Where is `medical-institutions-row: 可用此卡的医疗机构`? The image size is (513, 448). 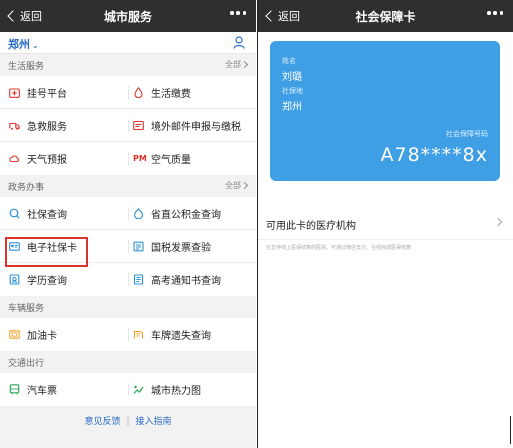 medical-institutions-row: 可用此卡的医疗机构 is located at coordinates (385, 223).